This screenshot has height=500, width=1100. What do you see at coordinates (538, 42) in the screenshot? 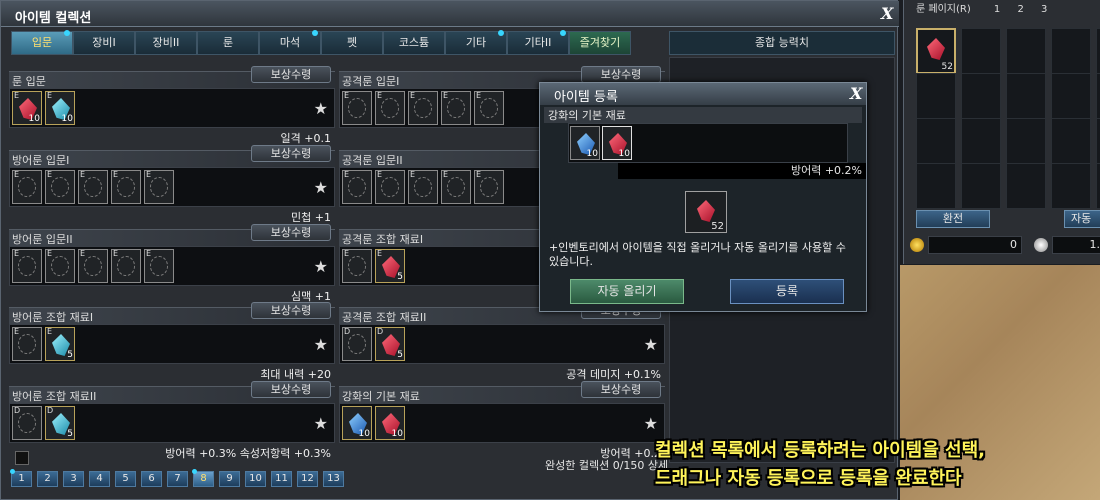
I see `tab-8: 기타II` at bounding box center [538, 42].